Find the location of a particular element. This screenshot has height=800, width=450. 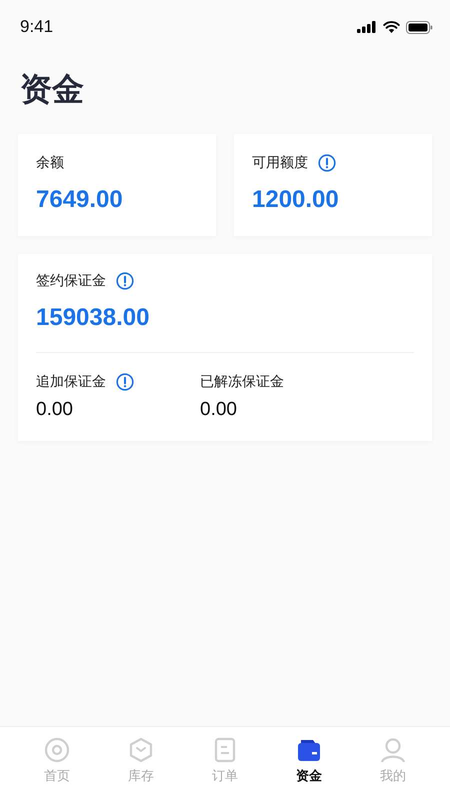

battery-icon is located at coordinates (419, 27).